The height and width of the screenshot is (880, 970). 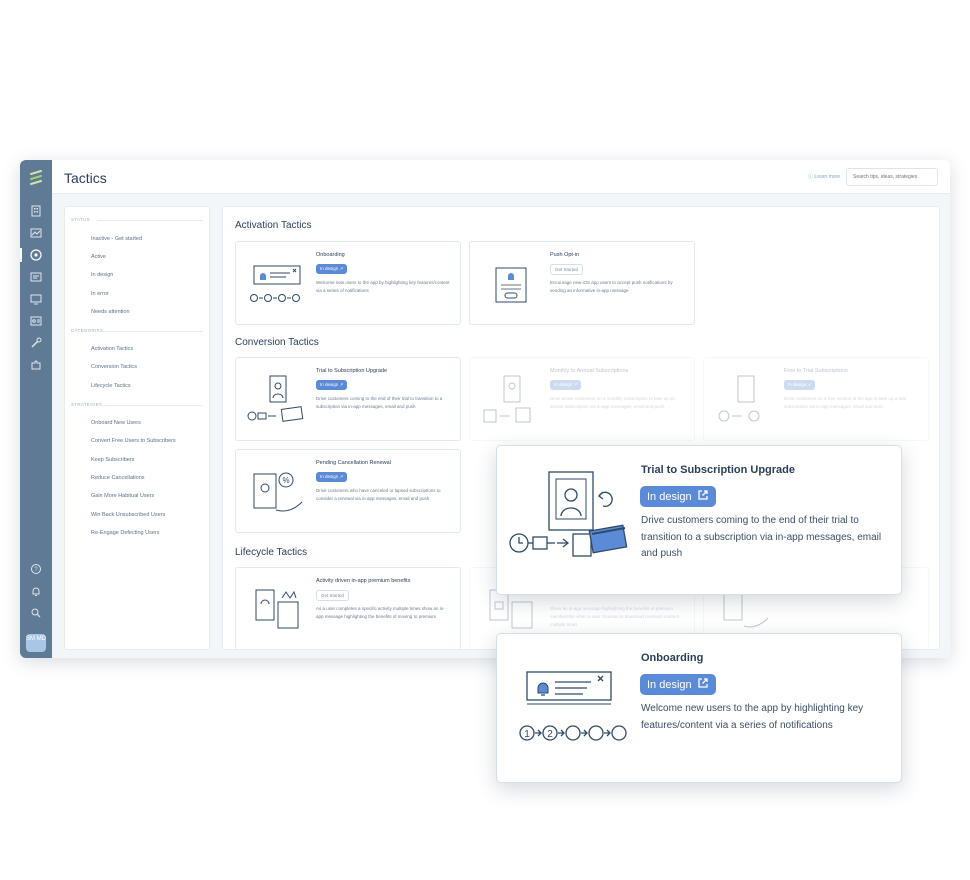 I want to click on id-card-icon, so click(x=36, y=321).